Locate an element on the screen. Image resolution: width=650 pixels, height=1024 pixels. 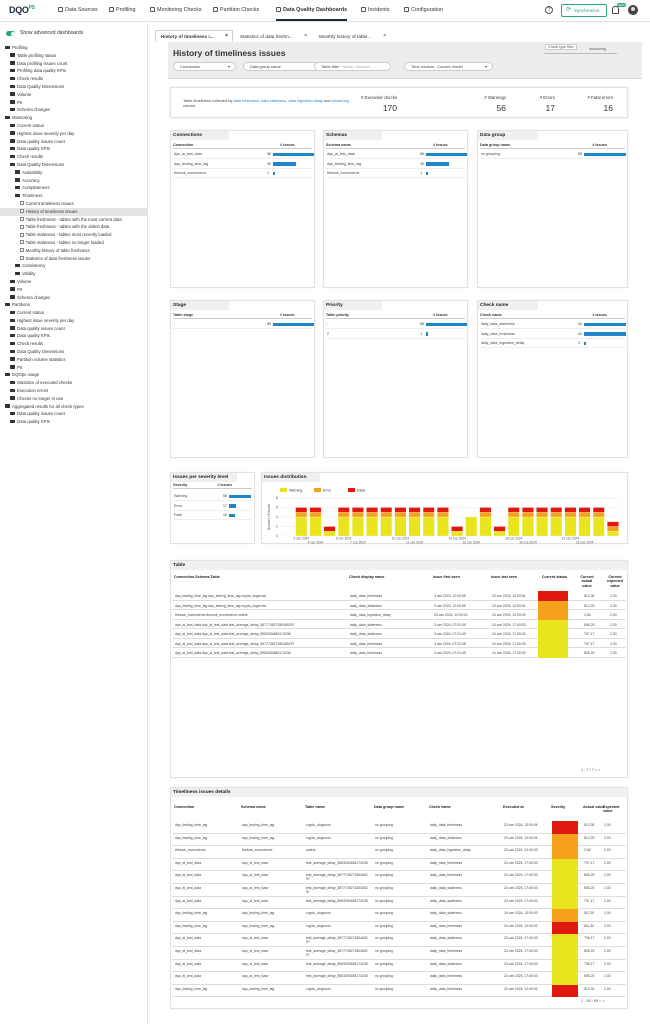
sidebar-item: Accuracy is located at coordinates (74, 181).